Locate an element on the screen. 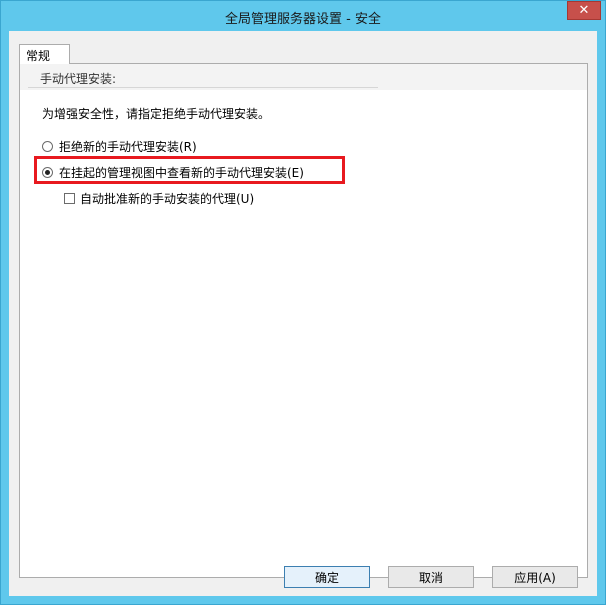  apply-button: 应用(A) is located at coordinates (535, 577).